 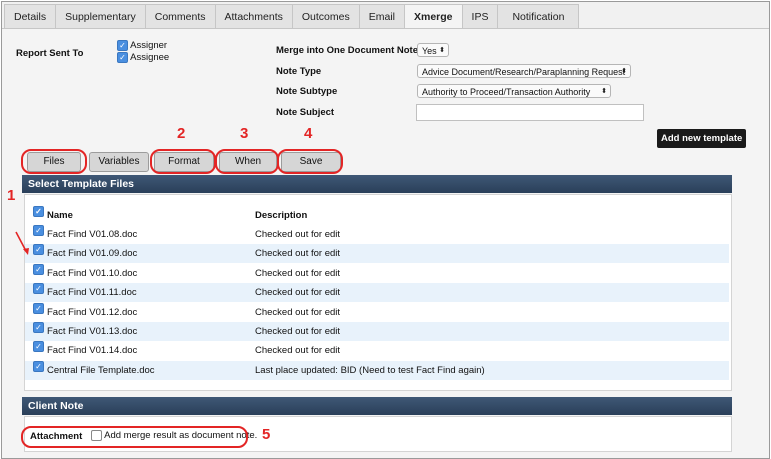 What do you see at coordinates (150, 58) in the screenshot?
I see `assignee-label: Assignee` at bounding box center [150, 58].